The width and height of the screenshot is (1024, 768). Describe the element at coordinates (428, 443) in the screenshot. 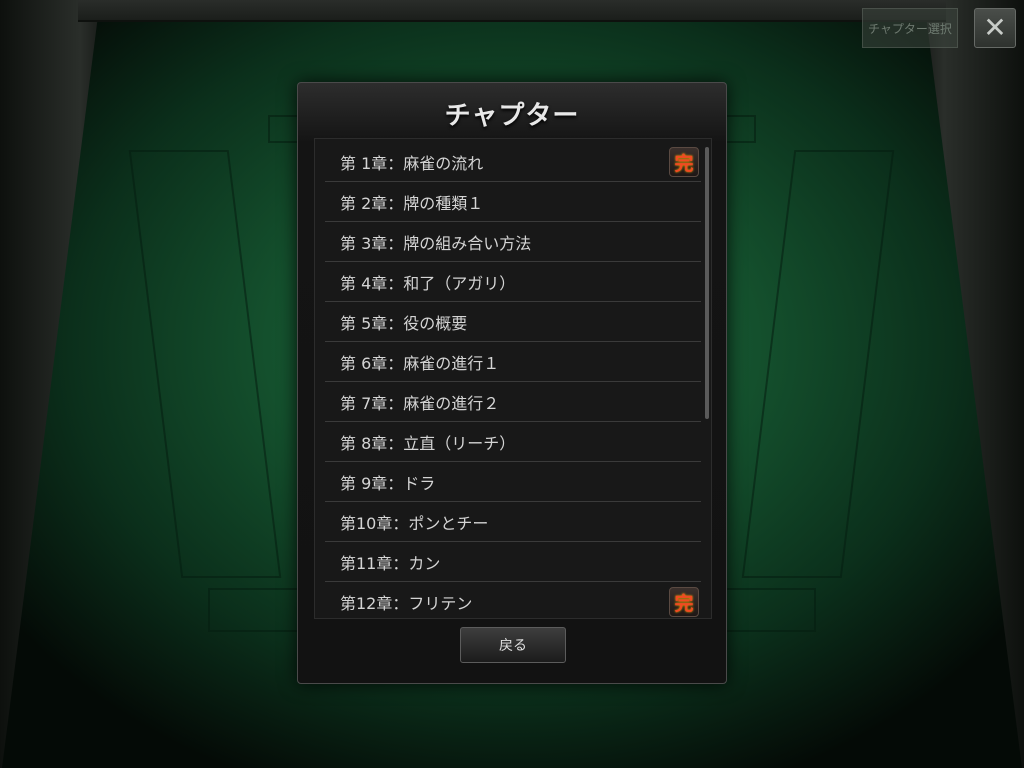

I see `chapter-label: 第 8章：立直（リーチ）` at that location.